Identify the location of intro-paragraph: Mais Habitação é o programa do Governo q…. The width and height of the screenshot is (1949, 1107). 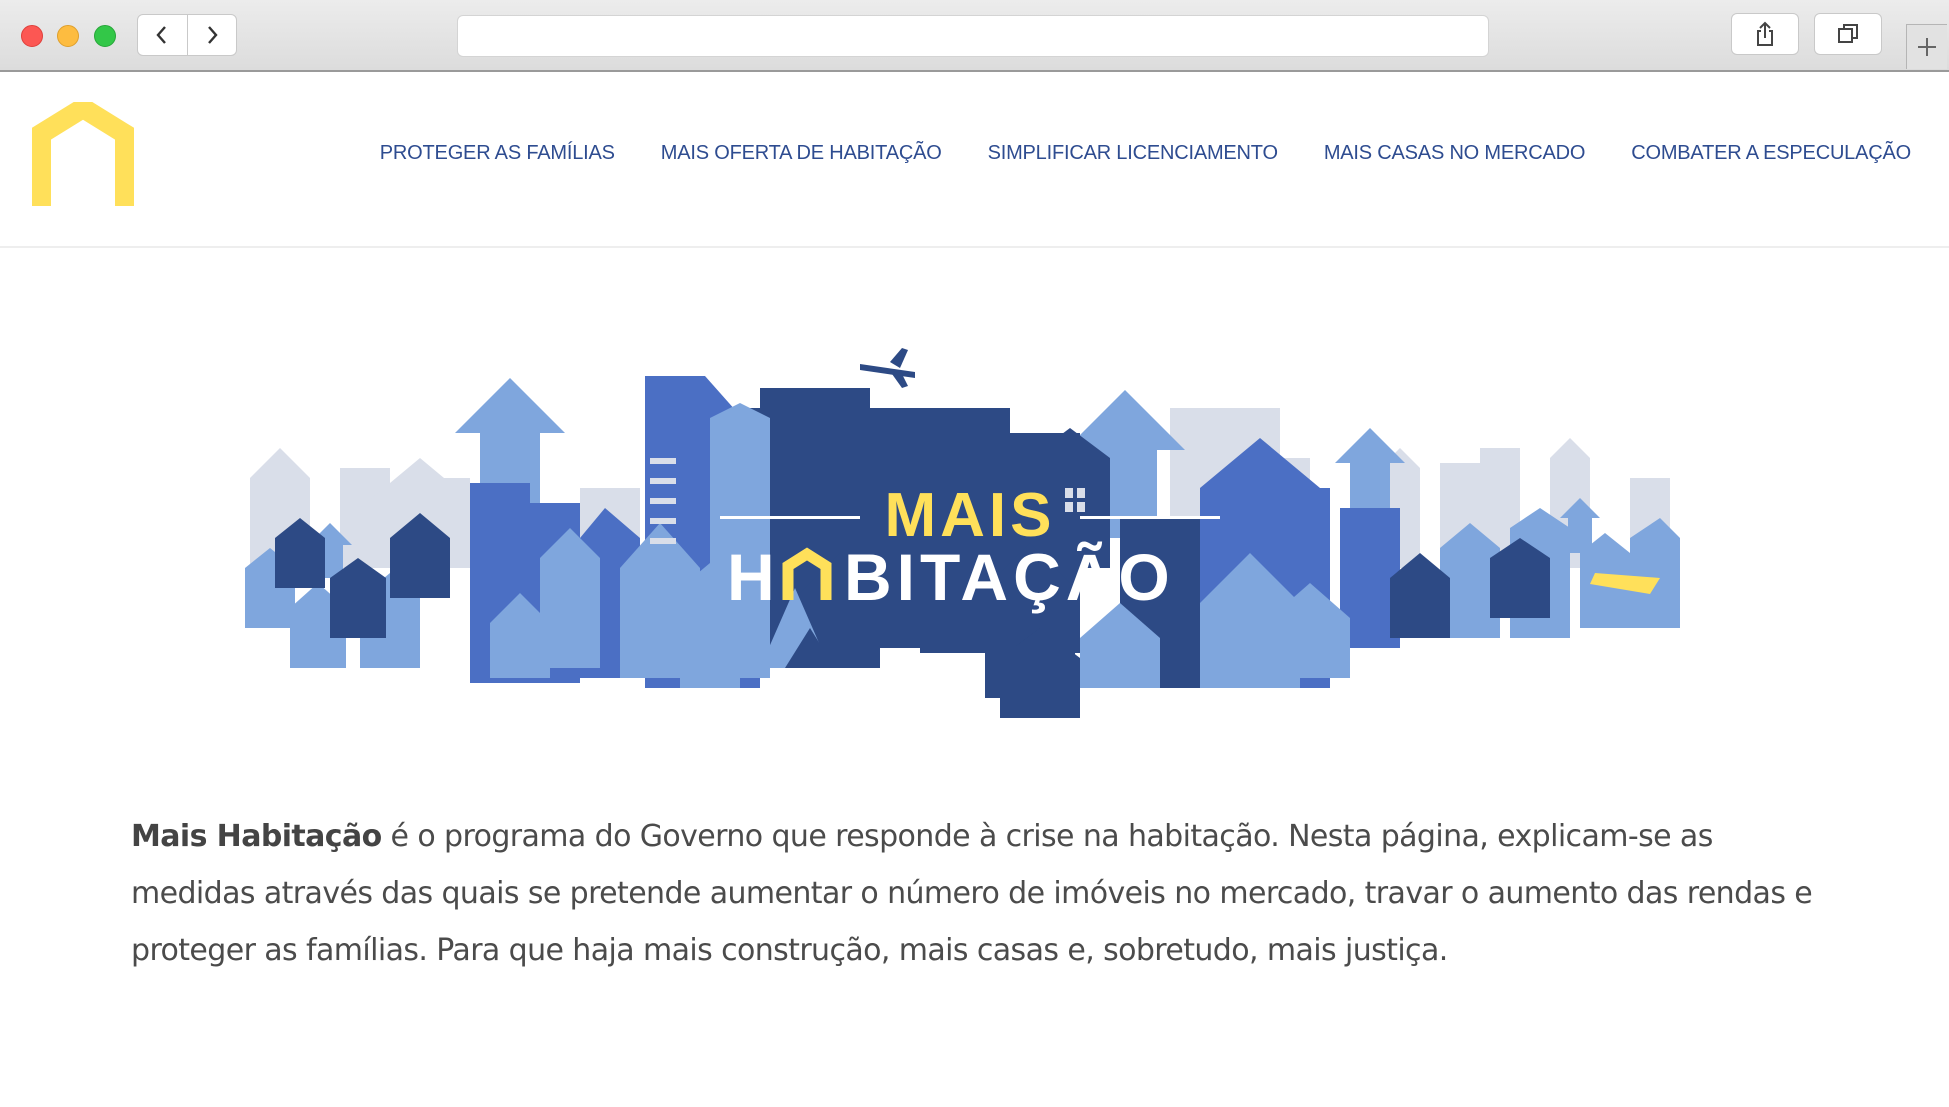
(981, 893).